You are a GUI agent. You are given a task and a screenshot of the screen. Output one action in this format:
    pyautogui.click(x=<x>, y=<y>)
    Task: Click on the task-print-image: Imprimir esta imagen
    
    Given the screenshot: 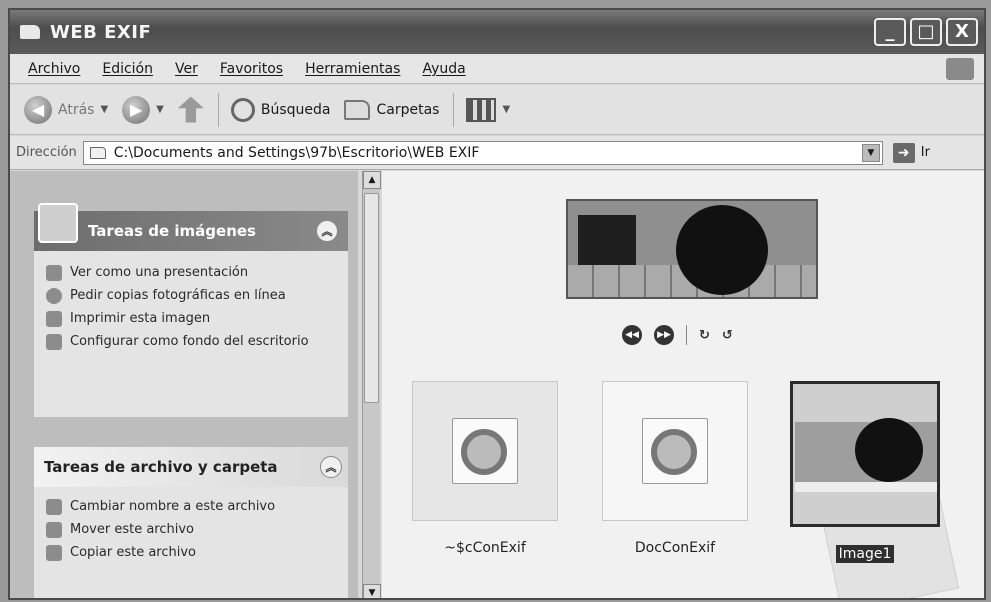 What is the action you would take?
    pyautogui.click(x=191, y=318)
    